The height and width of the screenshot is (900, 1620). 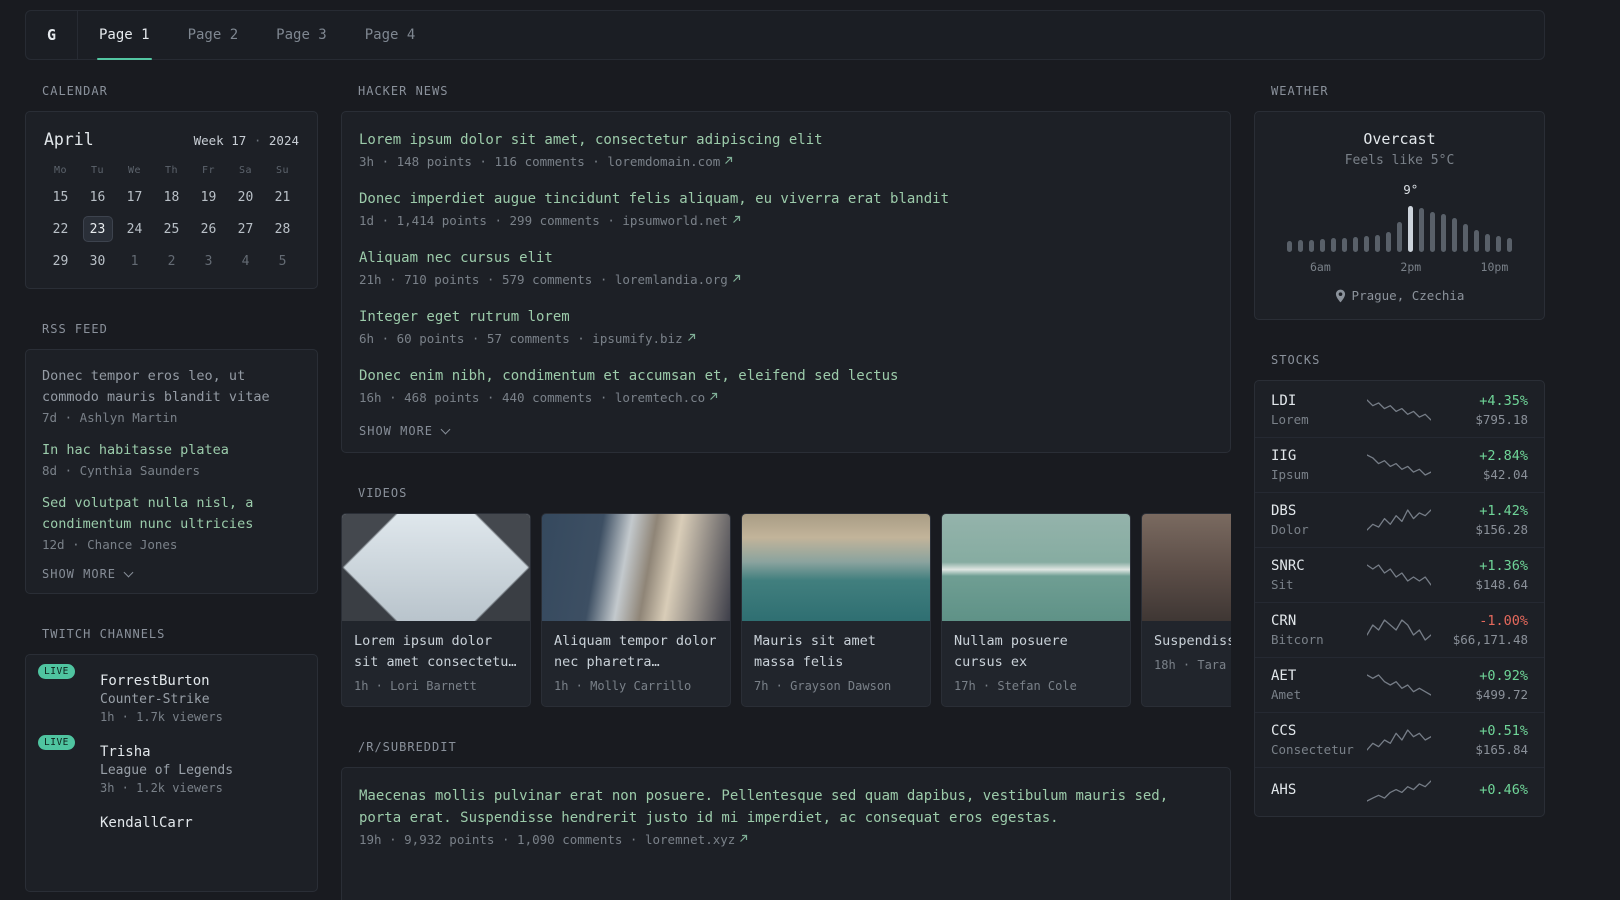 What do you see at coordinates (121, 470) in the screenshot?
I see `rss-item-meta: 8d · Cynthia Saunders` at bounding box center [121, 470].